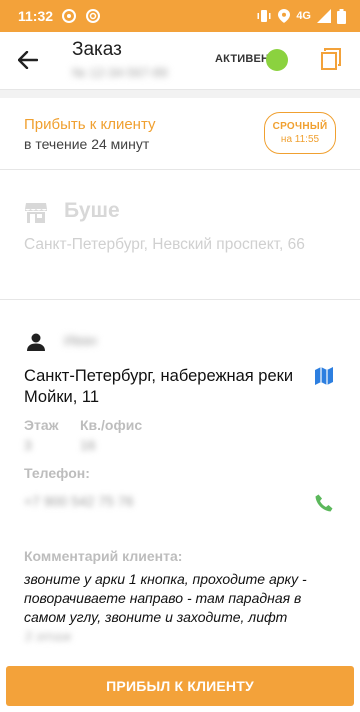 The image size is (360, 712). Describe the element at coordinates (36, 213) in the screenshot. I see `store-icon` at that location.